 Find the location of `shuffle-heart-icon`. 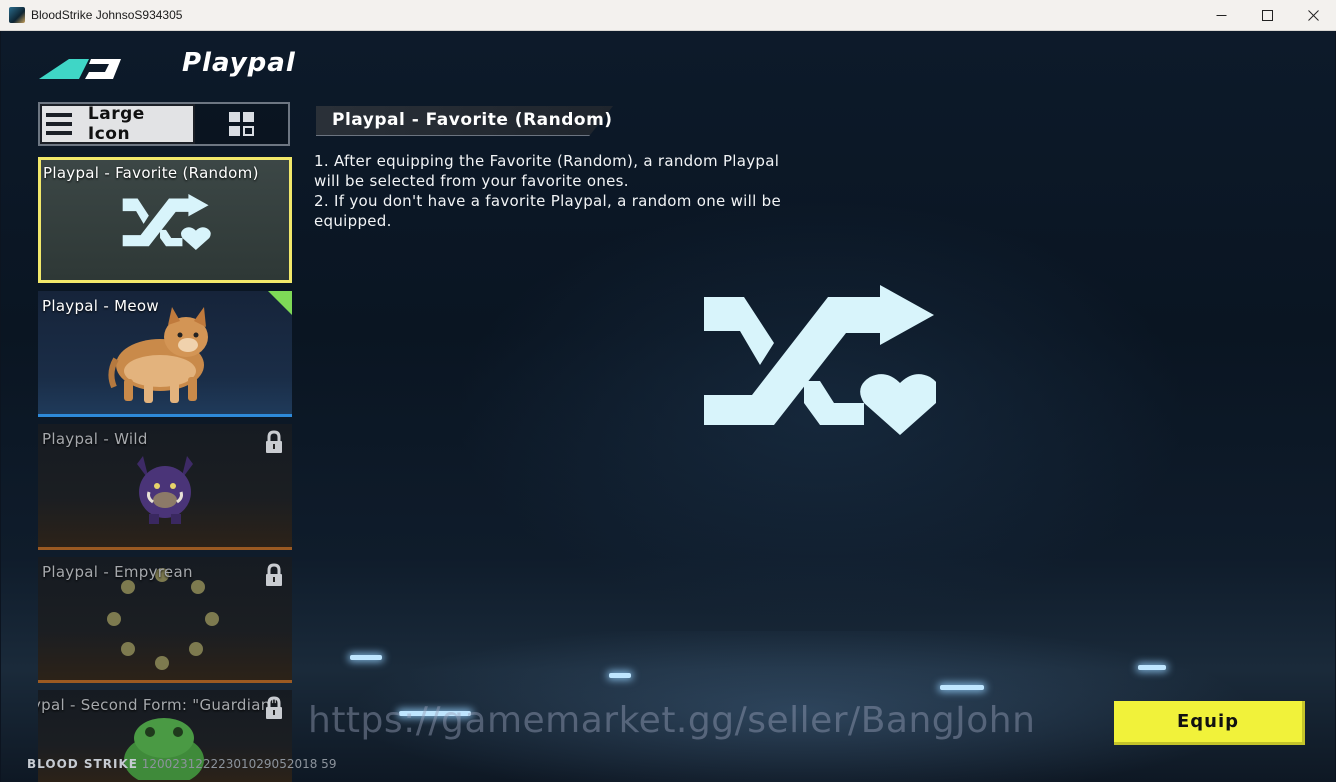

shuffle-heart-icon is located at coordinates (166, 222).